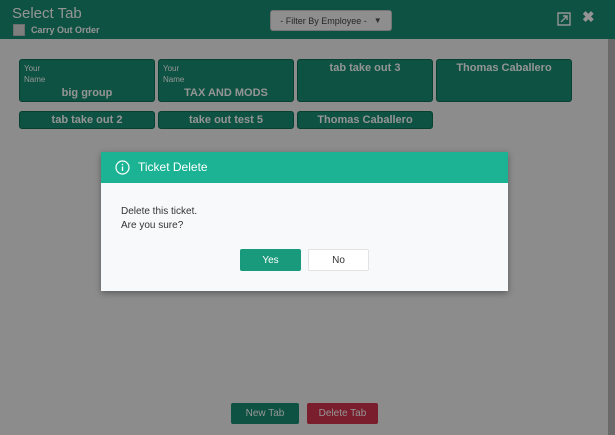  I want to click on dialog-message-line2: Are you sure?, so click(152, 225).